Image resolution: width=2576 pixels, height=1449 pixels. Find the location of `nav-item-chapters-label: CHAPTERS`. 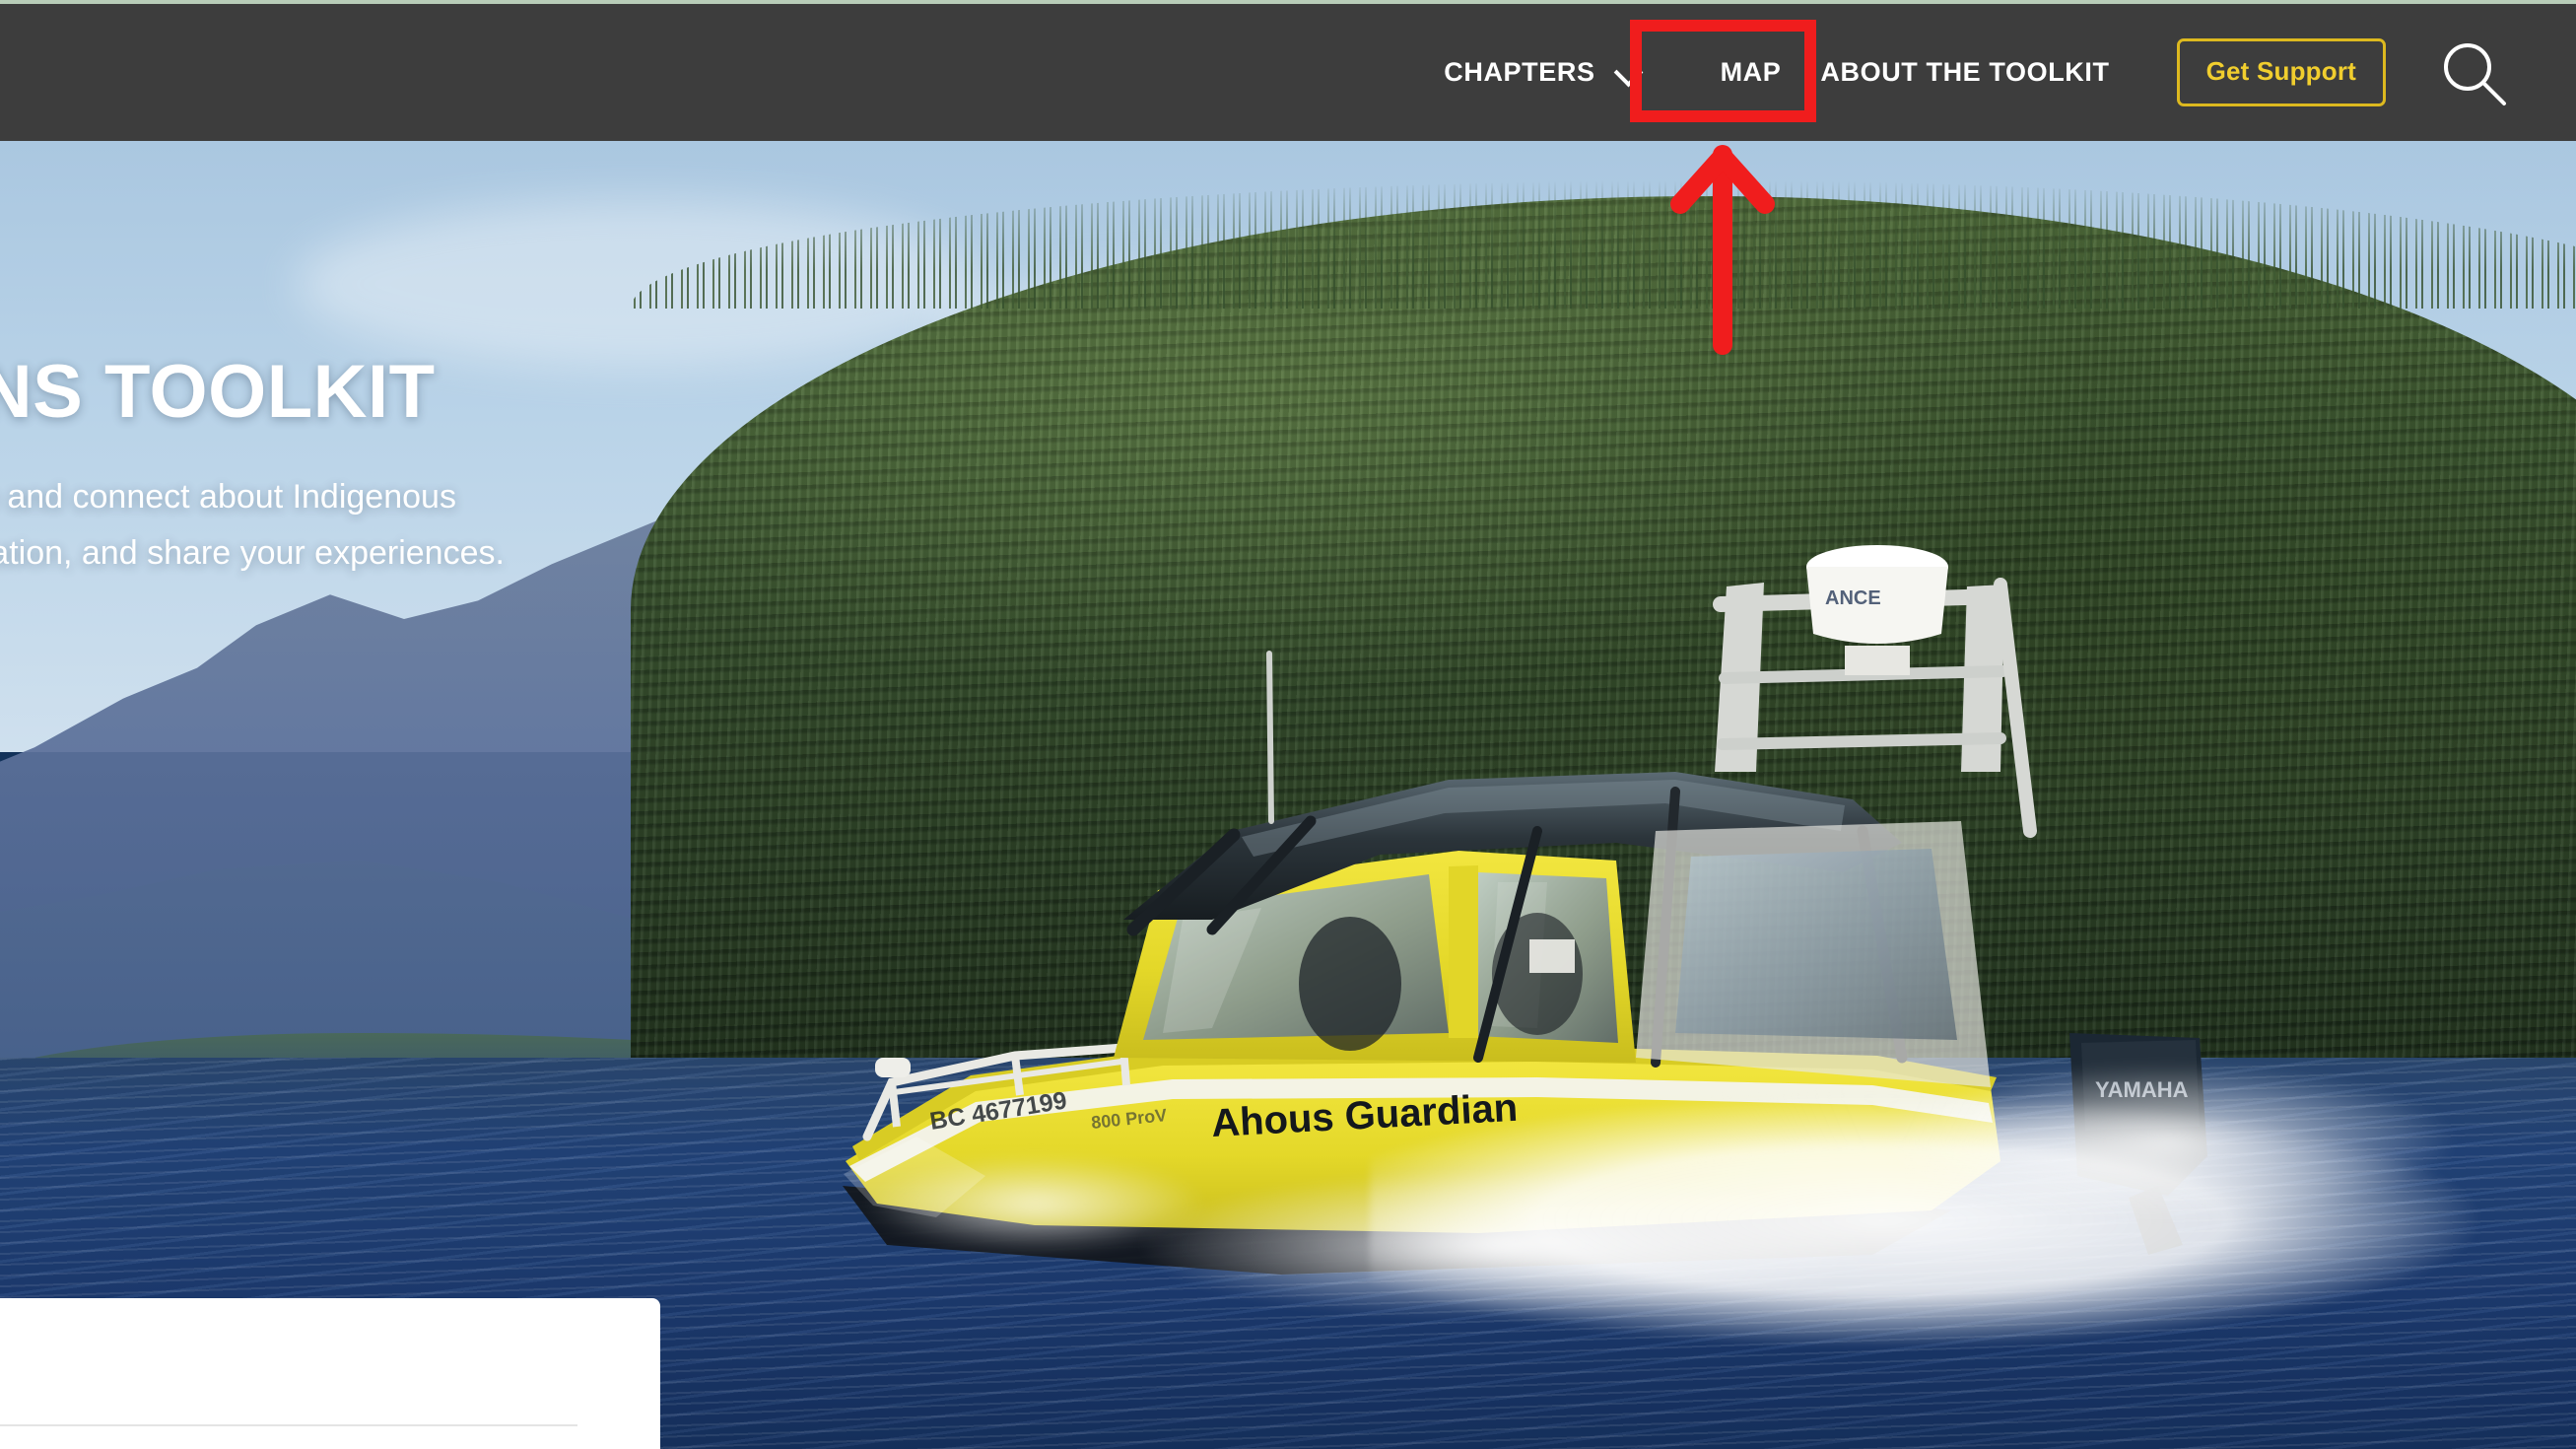

nav-item-chapters-label: CHAPTERS is located at coordinates (1519, 72).